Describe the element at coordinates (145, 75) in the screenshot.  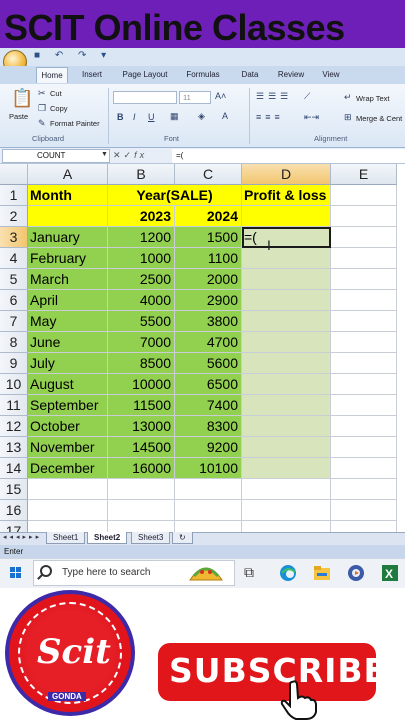
I see `tab-page-layout: Page Layout` at that location.